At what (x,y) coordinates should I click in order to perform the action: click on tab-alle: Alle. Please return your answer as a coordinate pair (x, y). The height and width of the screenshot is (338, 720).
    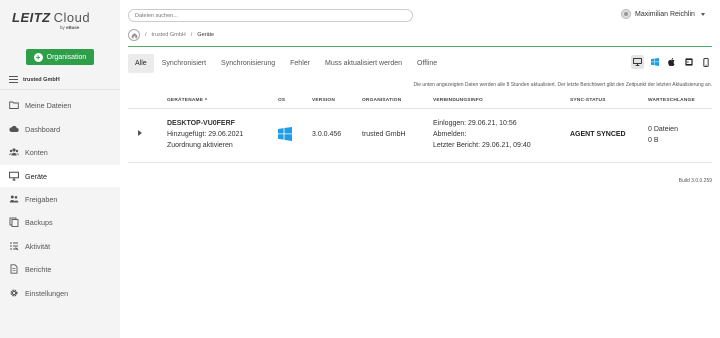
    Looking at the image, I should click on (141, 63).